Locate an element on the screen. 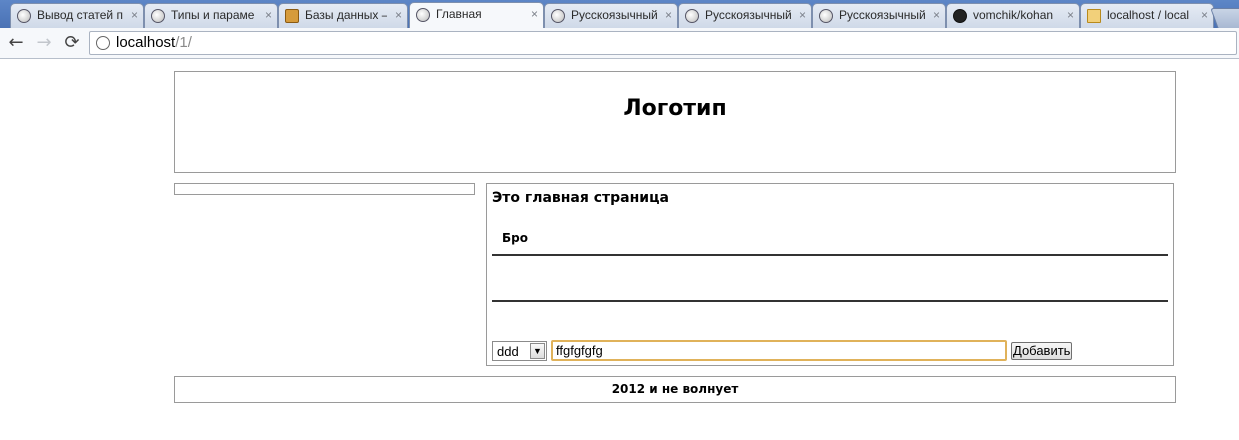  tab-2: Типы и параме × is located at coordinates (211, 15).